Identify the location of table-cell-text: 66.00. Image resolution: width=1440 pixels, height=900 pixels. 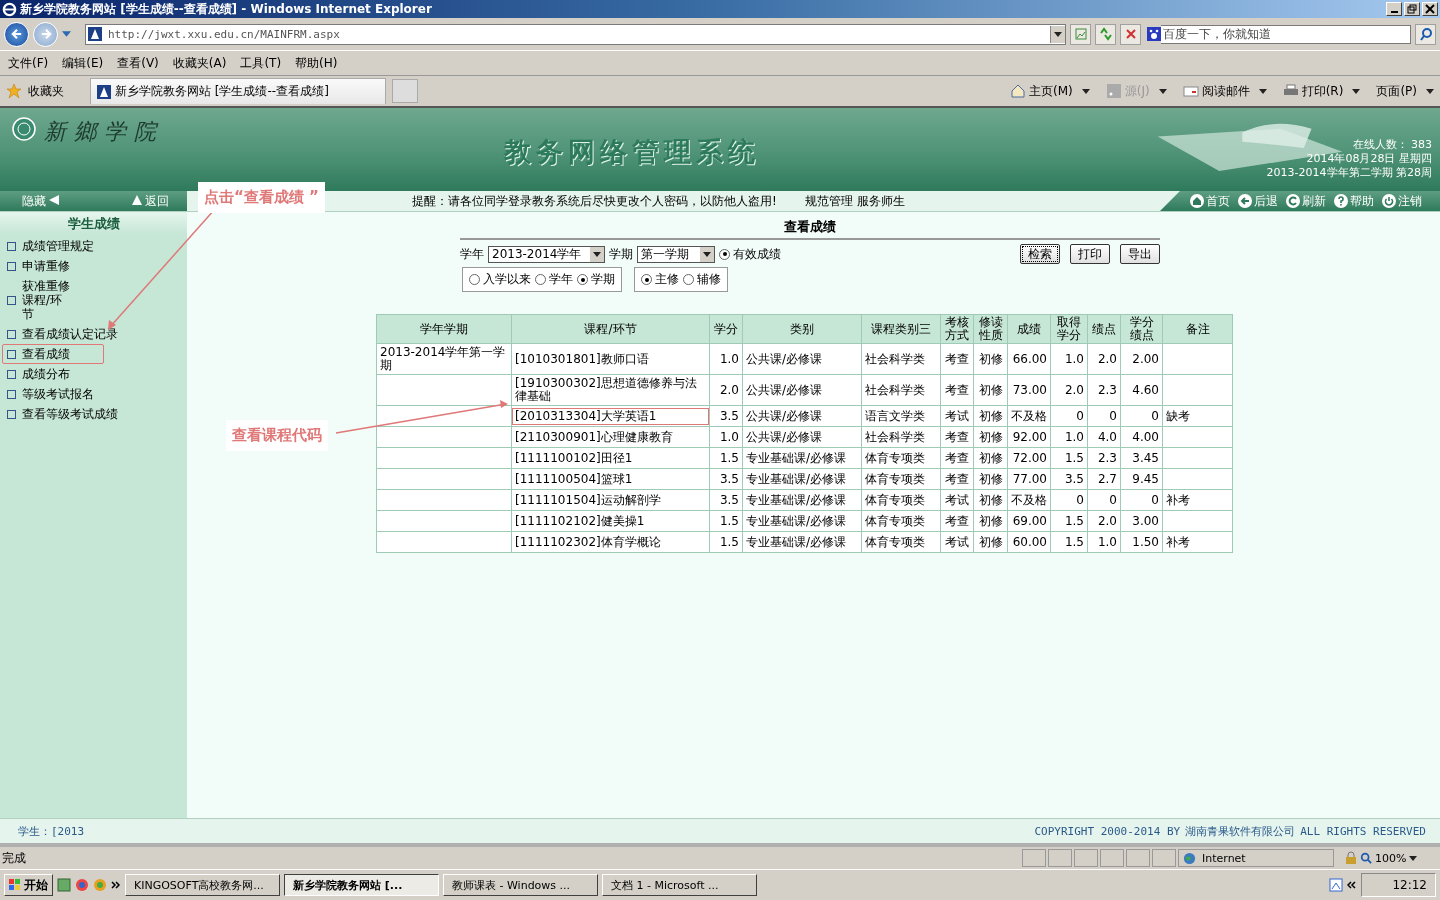
(1029, 359).